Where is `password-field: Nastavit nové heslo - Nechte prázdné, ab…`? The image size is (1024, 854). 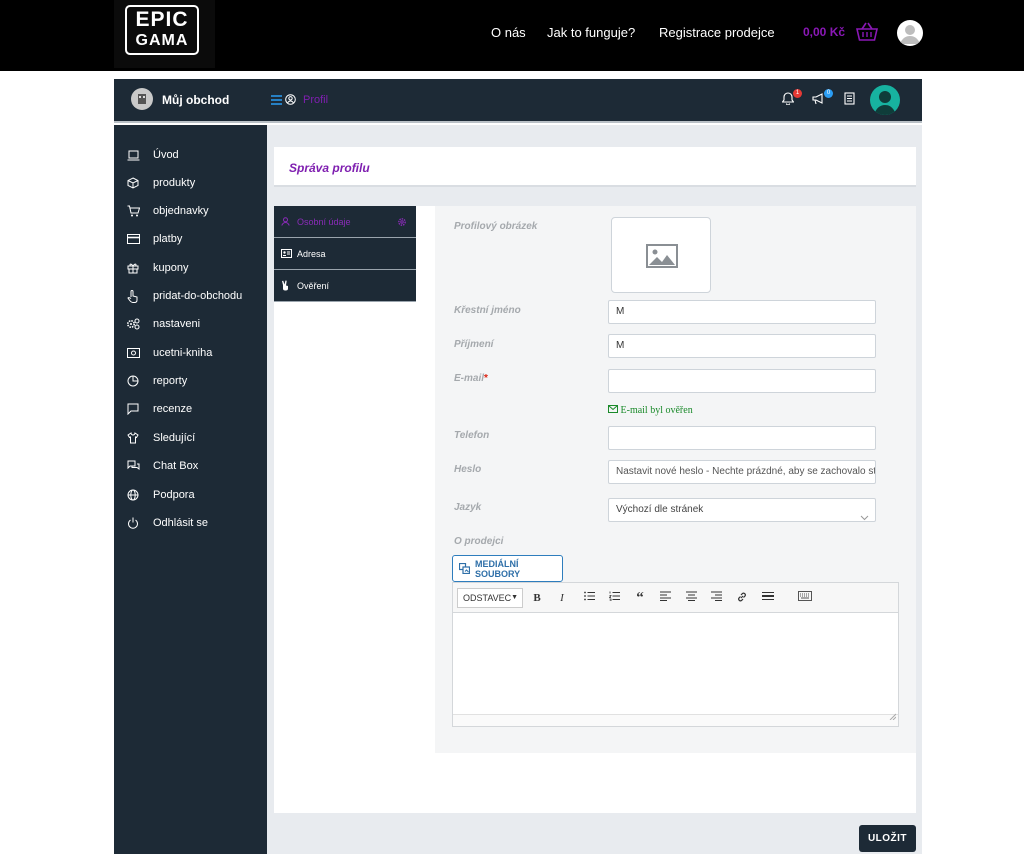
password-field: Nastavit nové heslo - Nechte prázdné, ab… is located at coordinates (742, 472).